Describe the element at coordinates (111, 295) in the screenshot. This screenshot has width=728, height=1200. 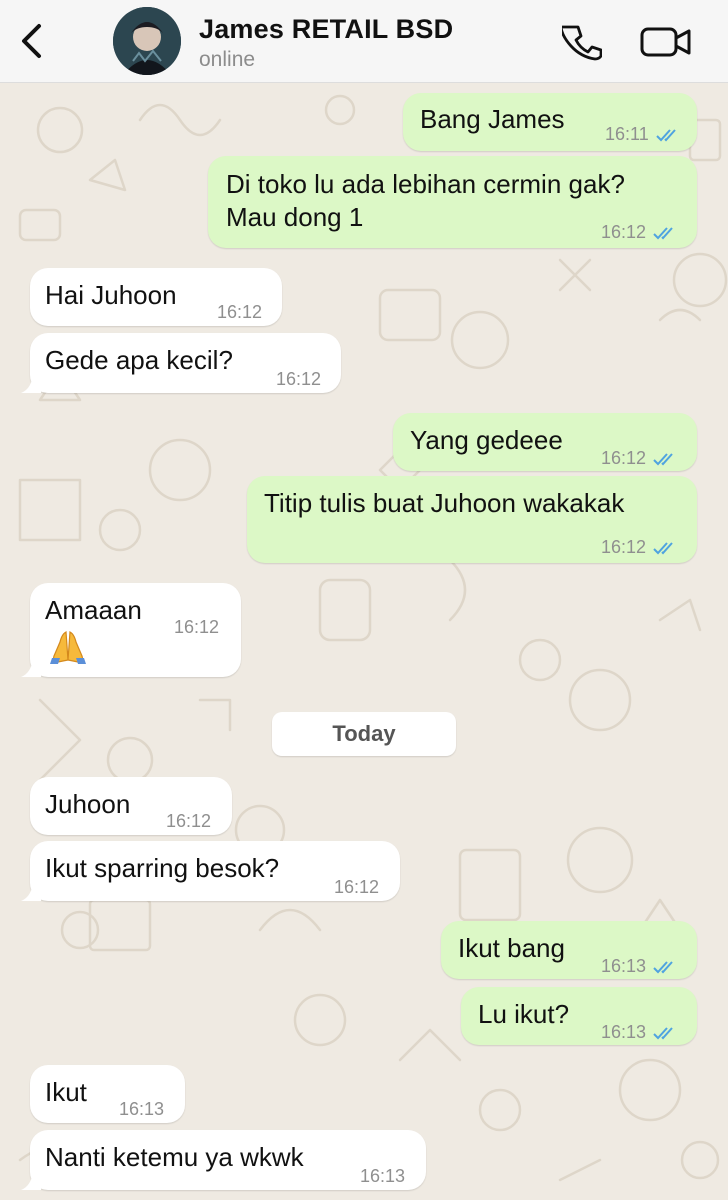
I see `message-text: Hai Juhoon` at that location.